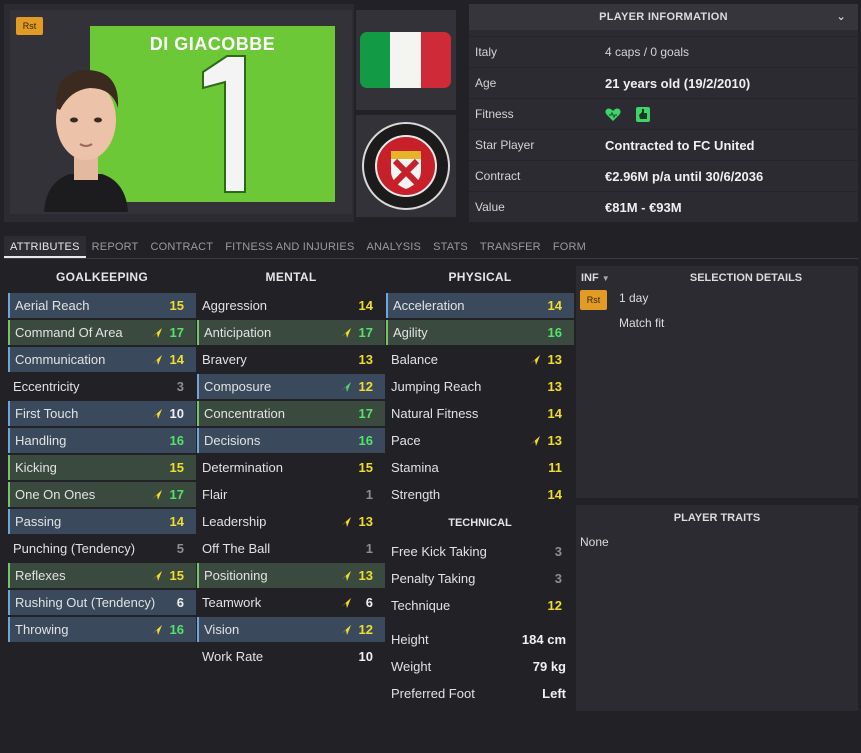 The width and height of the screenshot is (861, 753). I want to click on trend-up-green-icon, so click(346, 387).